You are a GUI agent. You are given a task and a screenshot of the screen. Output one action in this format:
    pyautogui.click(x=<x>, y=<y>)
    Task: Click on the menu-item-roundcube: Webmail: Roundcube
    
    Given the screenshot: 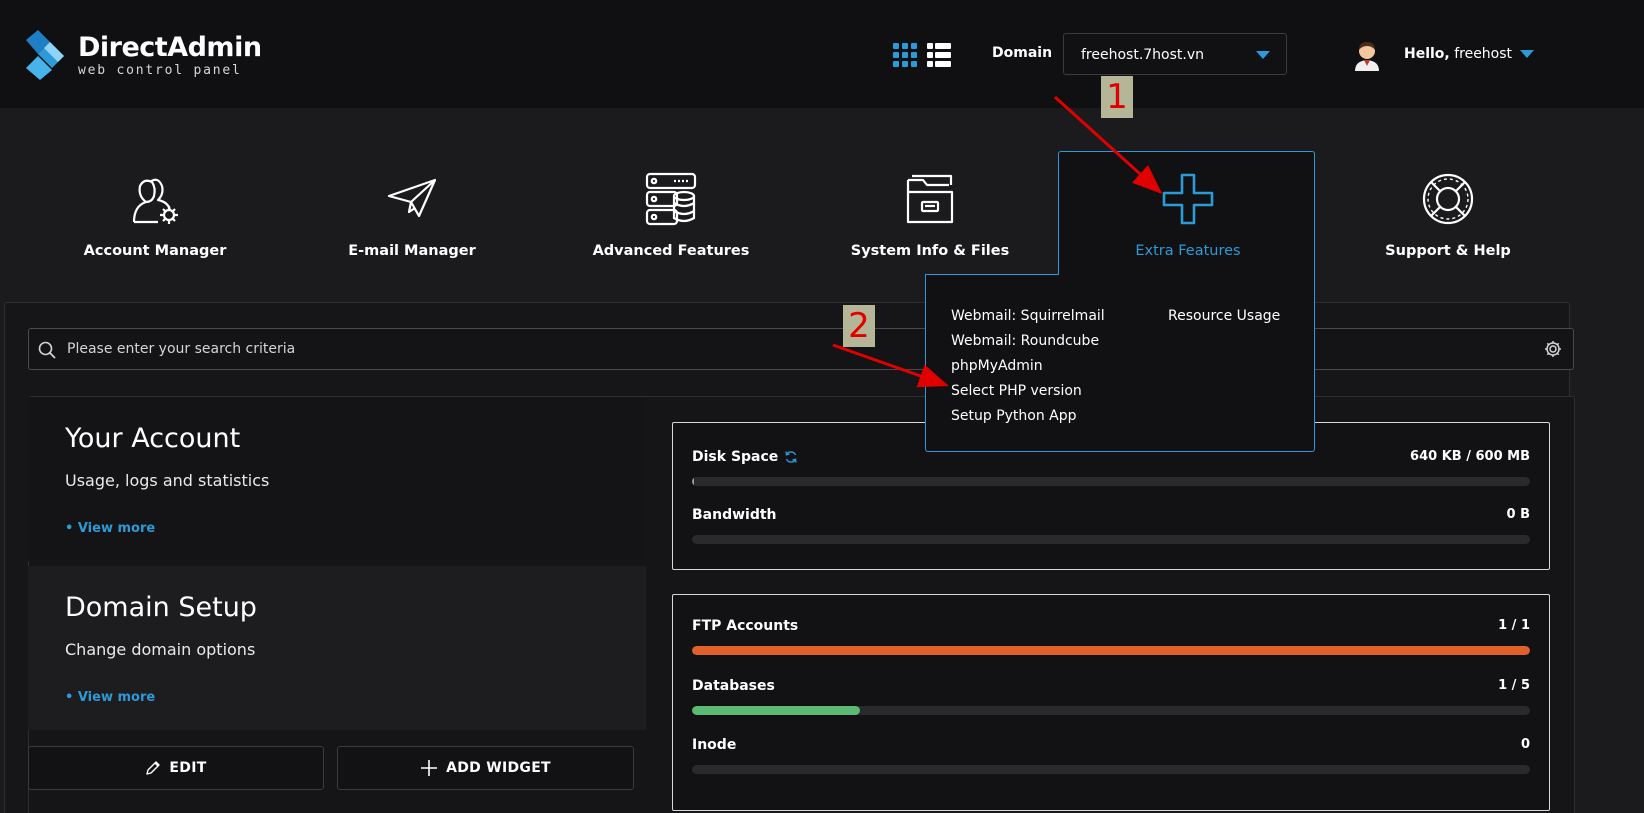 What is the action you would take?
    pyautogui.click(x=1028, y=341)
    